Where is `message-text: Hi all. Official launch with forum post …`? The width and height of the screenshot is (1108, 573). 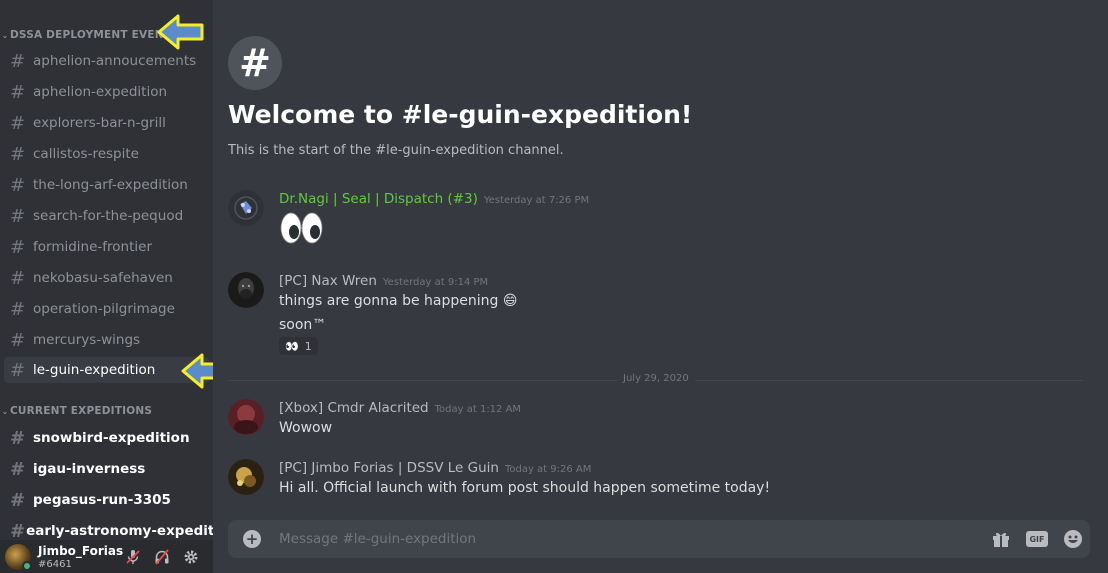 message-text: Hi all. Official launch with forum post … is located at coordinates (525, 488).